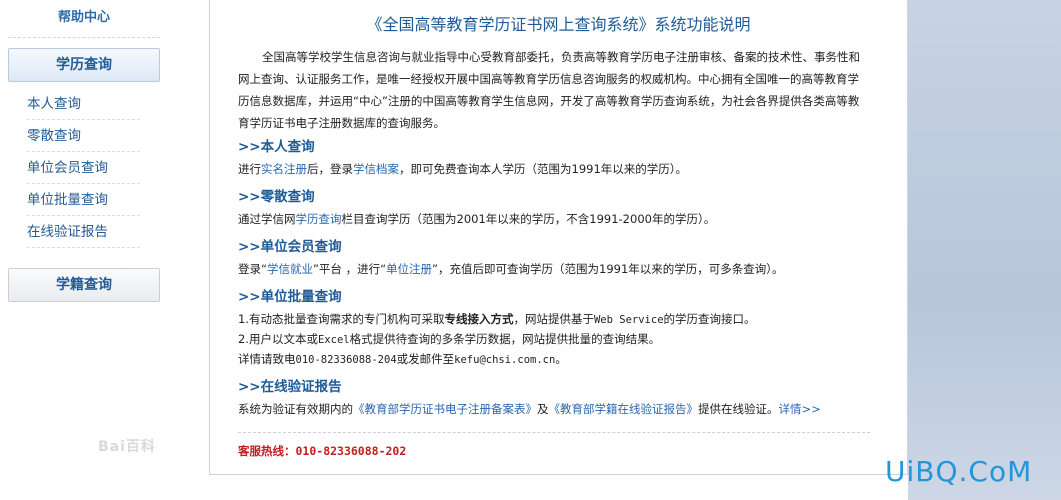 This screenshot has width=1061, height=500. I want to click on sidebar-item-batch-query: 单位批量查询, so click(83, 200).